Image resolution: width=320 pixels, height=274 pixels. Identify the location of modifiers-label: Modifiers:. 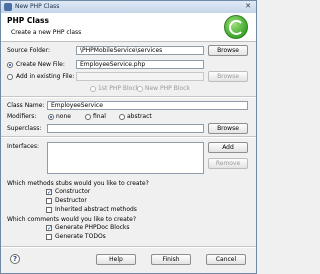
(22, 116).